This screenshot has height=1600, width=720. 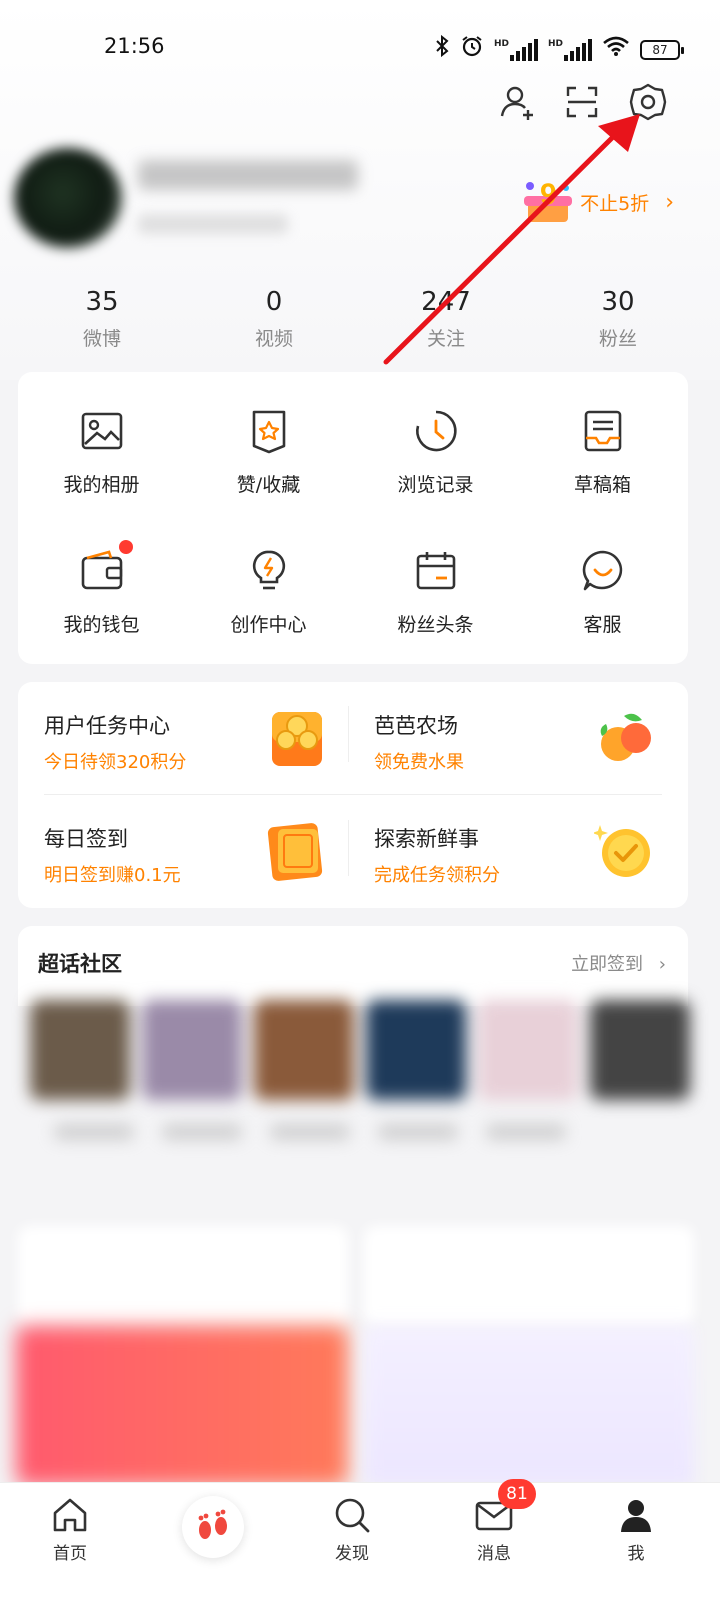 I want to click on gear-icon, so click(x=648, y=102).